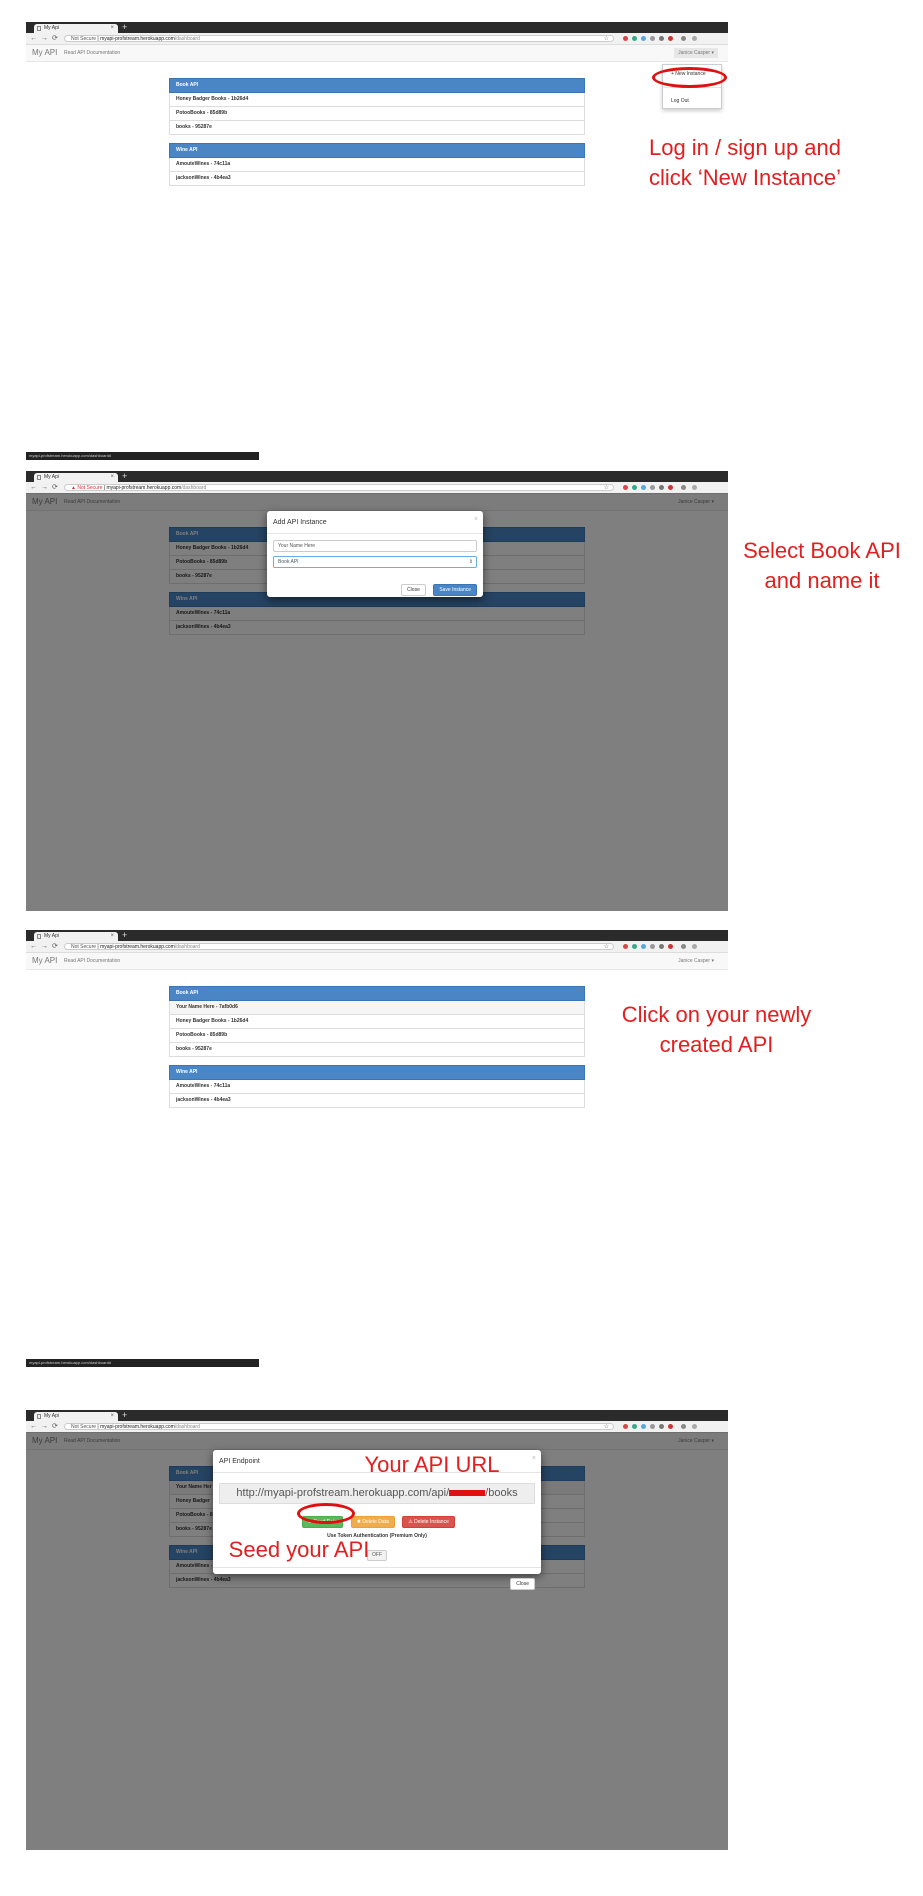 This screenshot has width=923, height=1896. Describe the element at coordinates (377, 1008) in the screenshot. I see `new-instance-row: Your Name Here - 7afb0d6` at that location.